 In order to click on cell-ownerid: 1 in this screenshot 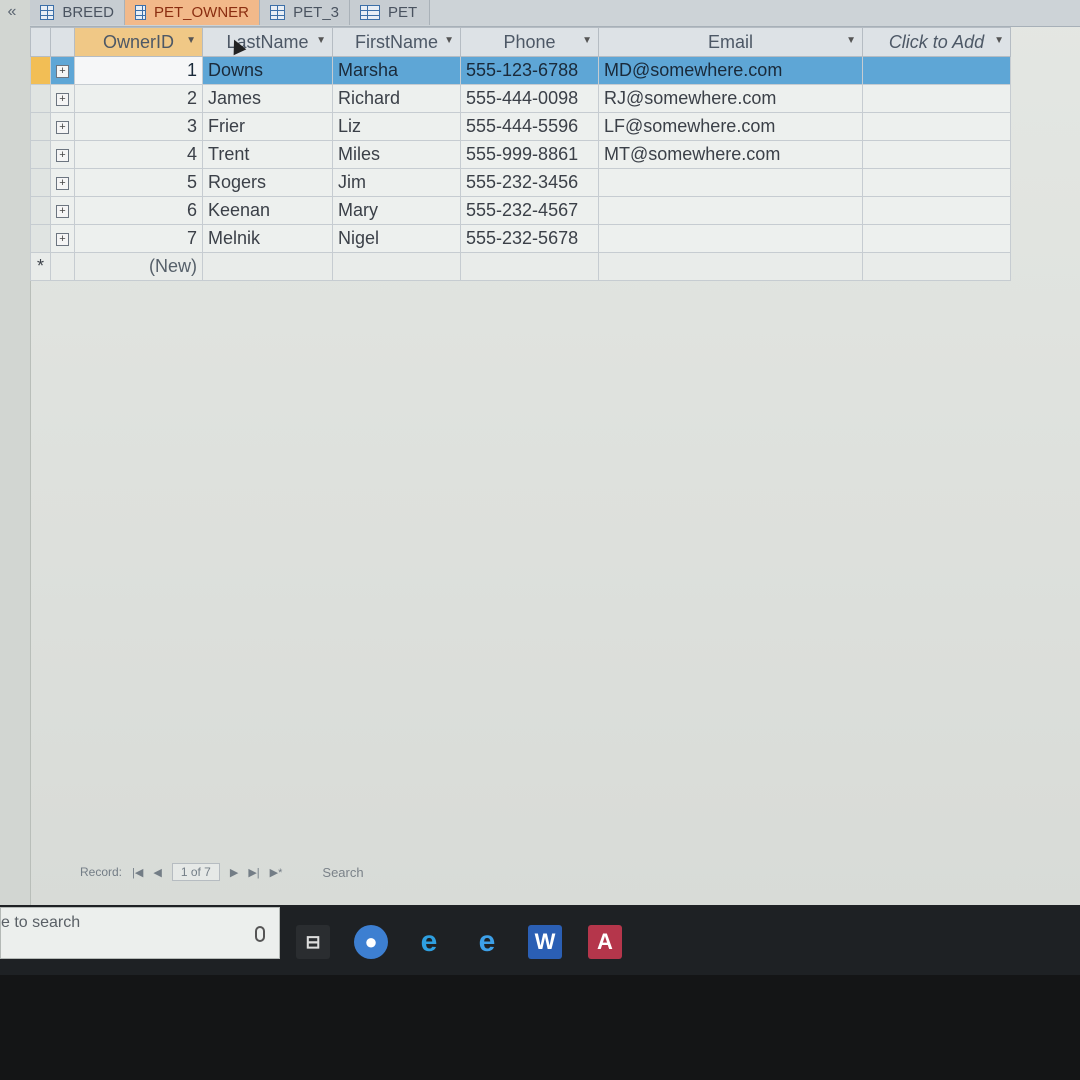, I will do `click(138, 70)`.